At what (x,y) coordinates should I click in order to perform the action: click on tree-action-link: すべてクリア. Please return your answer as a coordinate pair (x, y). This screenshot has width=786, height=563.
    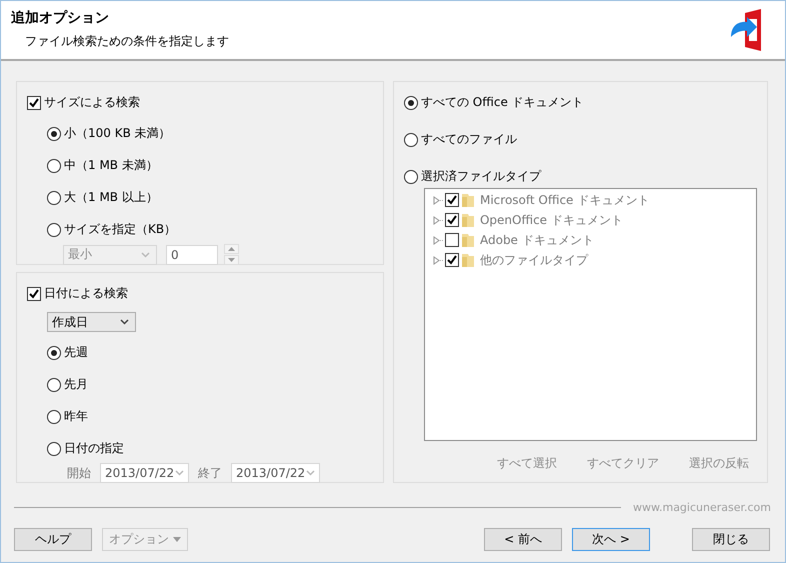
    Looking at the image, I should click on (623, 463).